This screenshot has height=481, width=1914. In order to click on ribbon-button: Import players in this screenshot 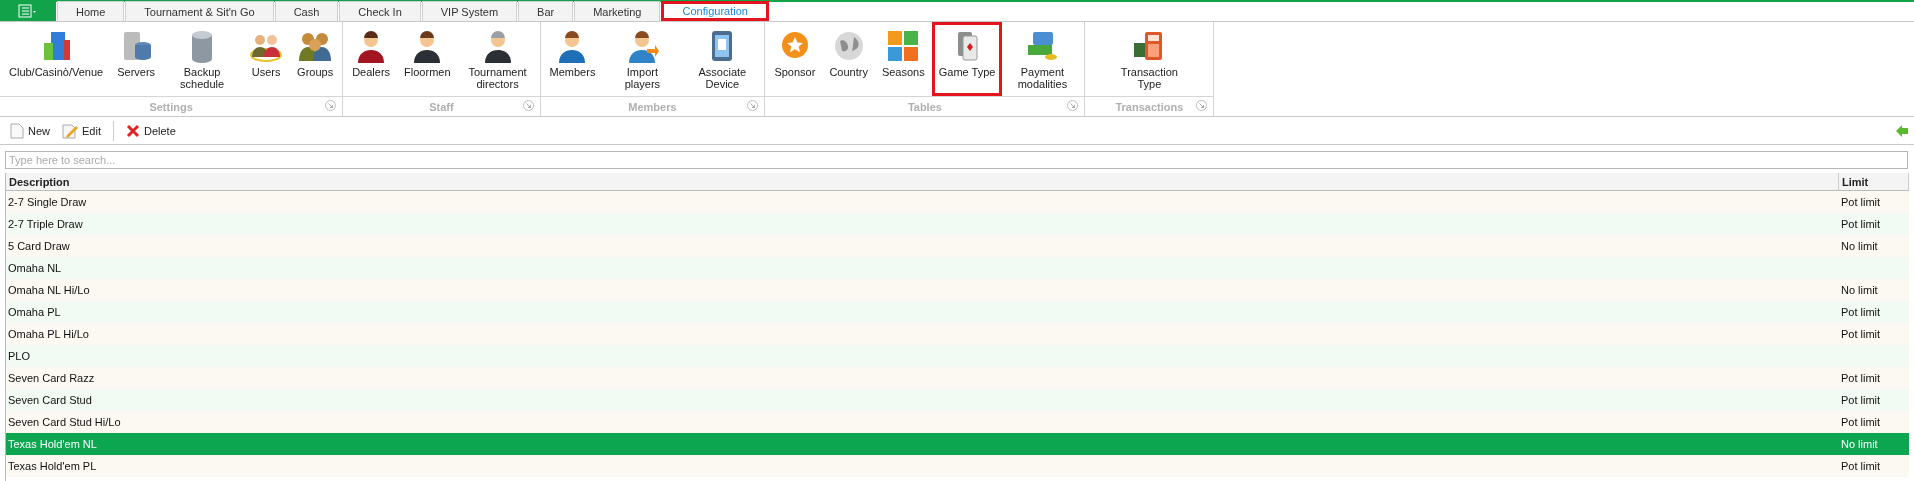, I will do `click(642, 59)`.